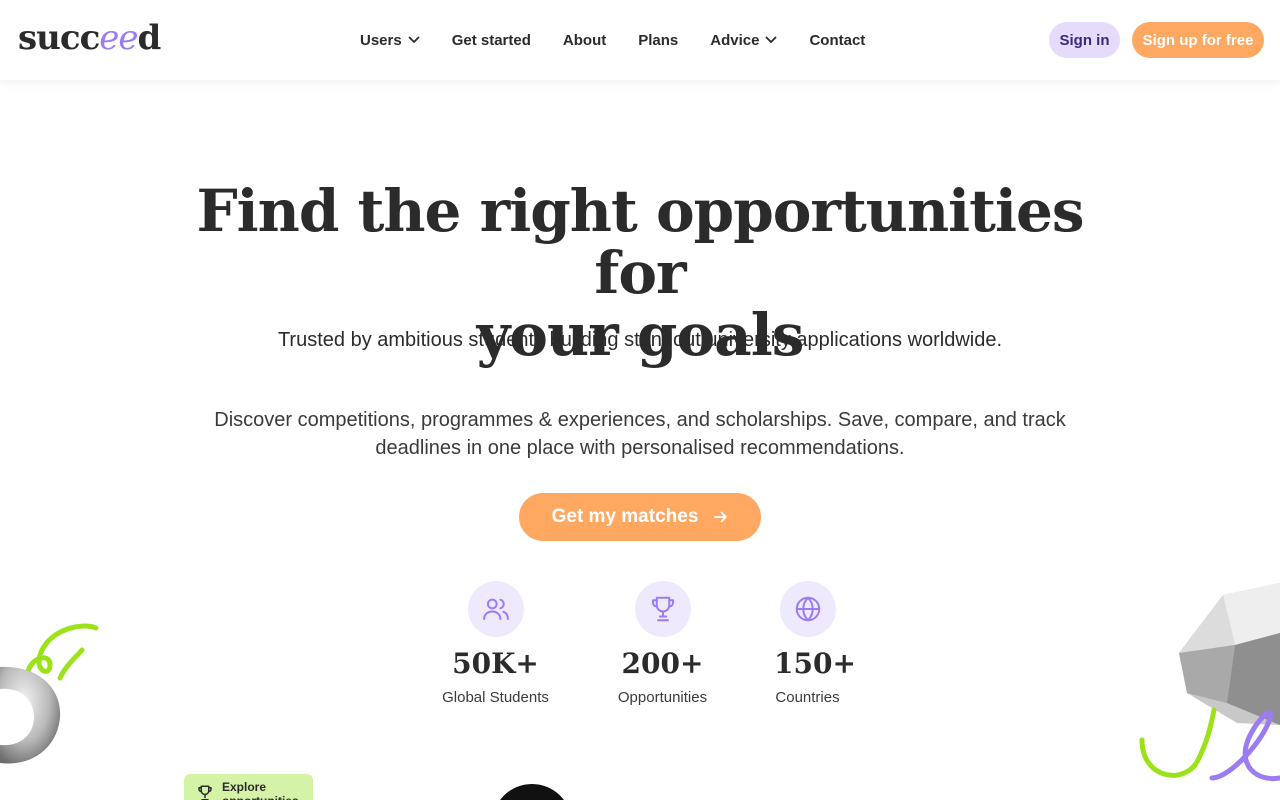 Image resolution: width=1280 pixels, height=800 pixels. Describe the element at coordinates (30, 715) in the screenshot. I see `torus-gray-icon` at that location.